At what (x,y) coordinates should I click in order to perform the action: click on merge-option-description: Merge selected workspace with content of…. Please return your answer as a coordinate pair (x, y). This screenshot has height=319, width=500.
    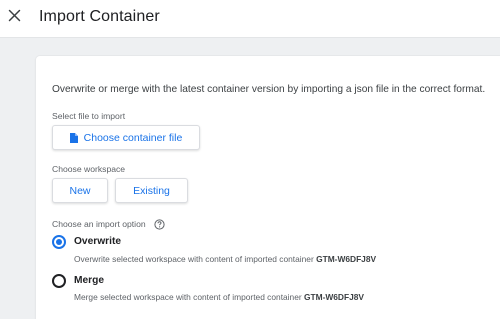
    Looking at the image, I should click on (219, 297).